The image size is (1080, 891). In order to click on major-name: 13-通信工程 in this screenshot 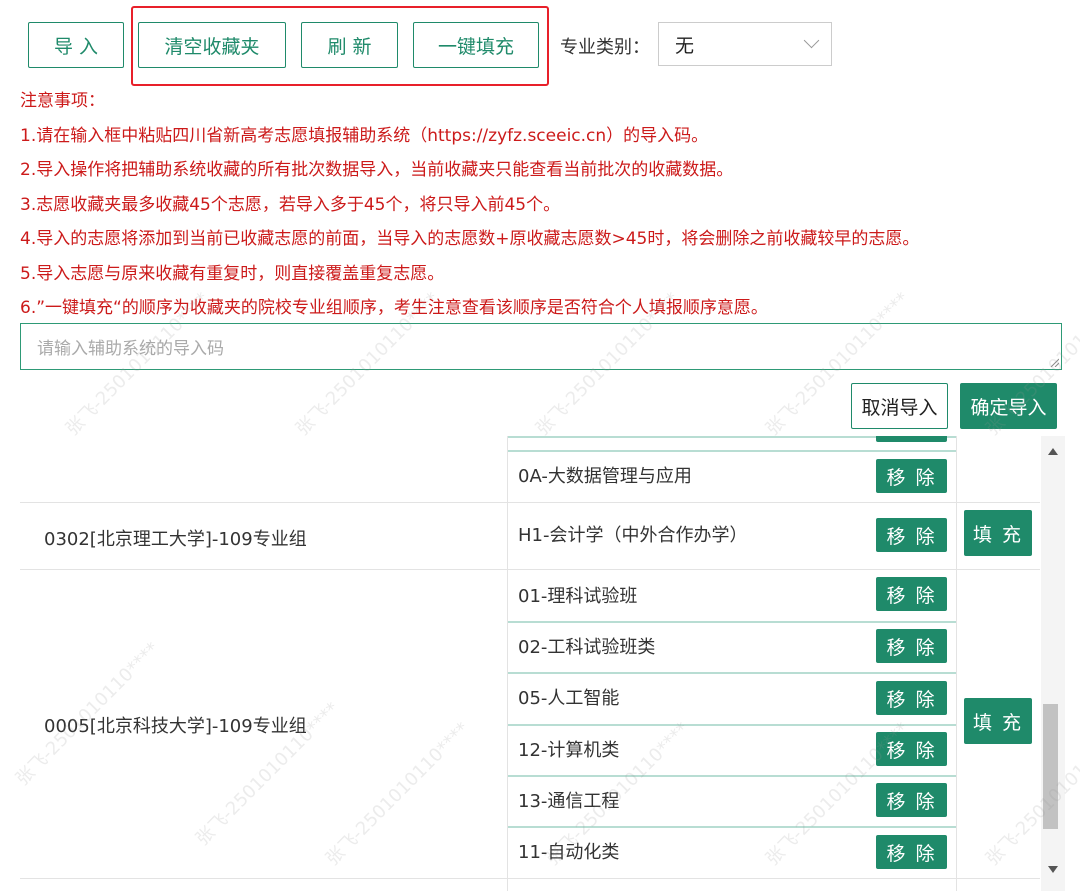, I will do `click(569, 801)`.